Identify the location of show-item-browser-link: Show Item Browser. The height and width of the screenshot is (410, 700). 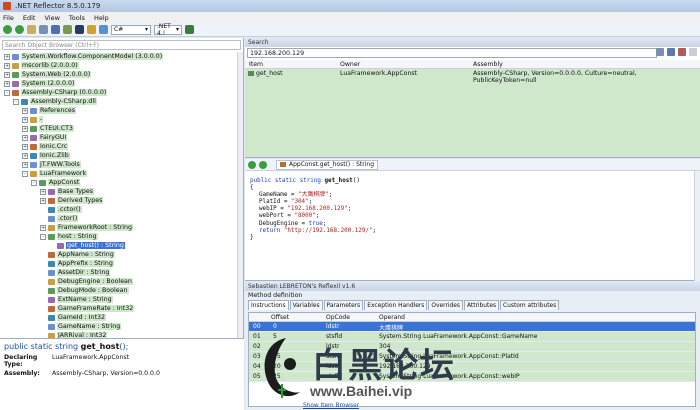
(331, 406).